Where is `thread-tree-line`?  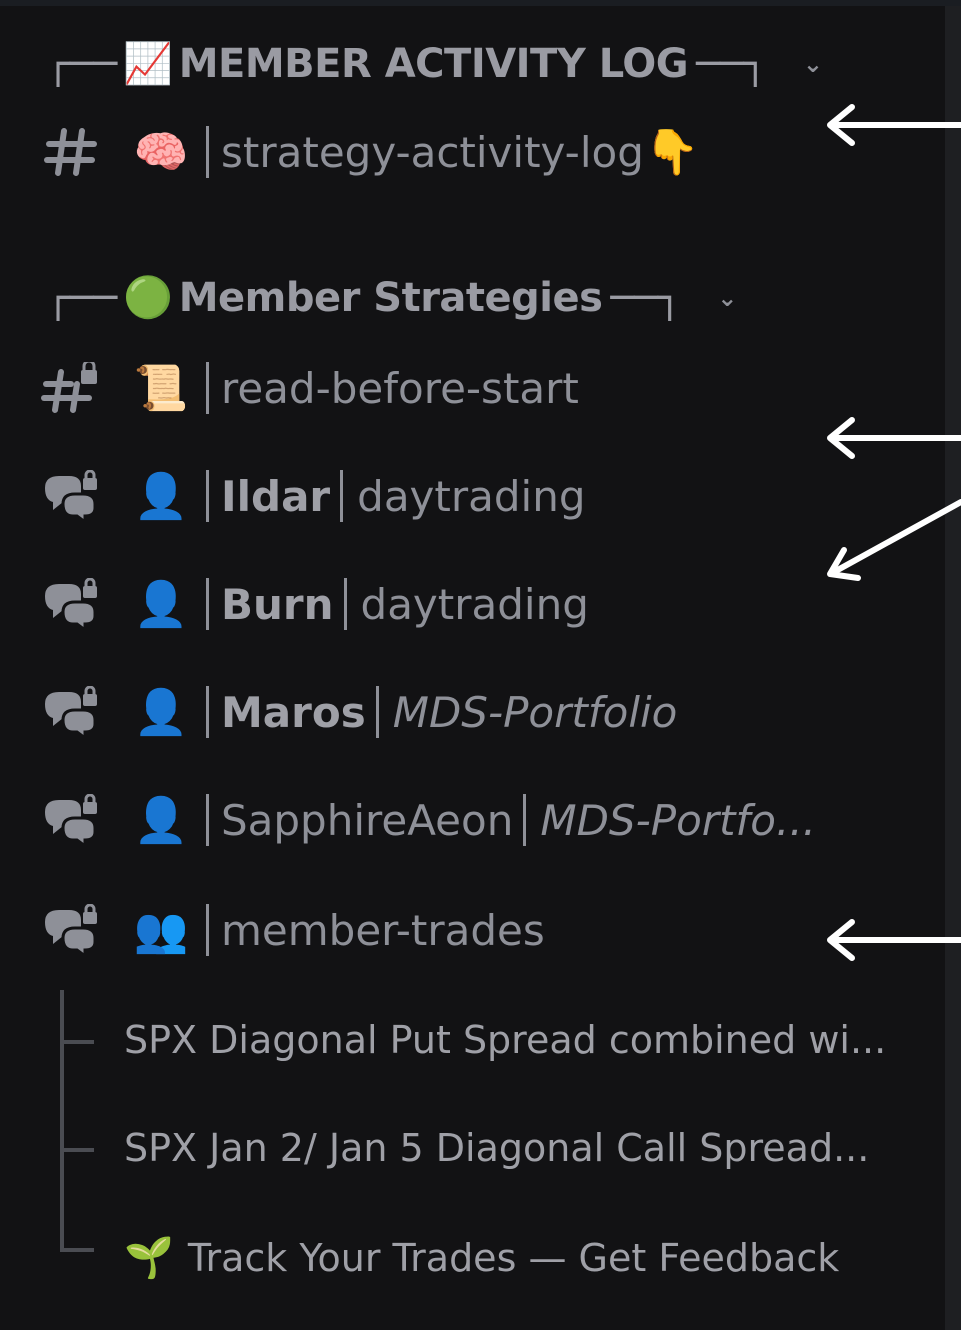
thread-tree-line is located at coordinates (62, 1120).